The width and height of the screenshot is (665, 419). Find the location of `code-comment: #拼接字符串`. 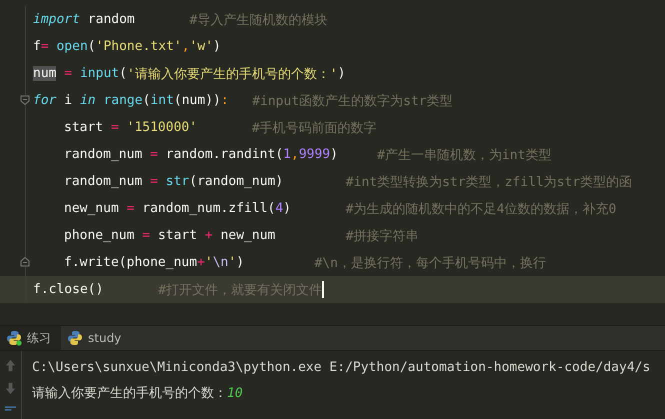

code-comment: #拼接字符串 is located at coordinates (382, 236).